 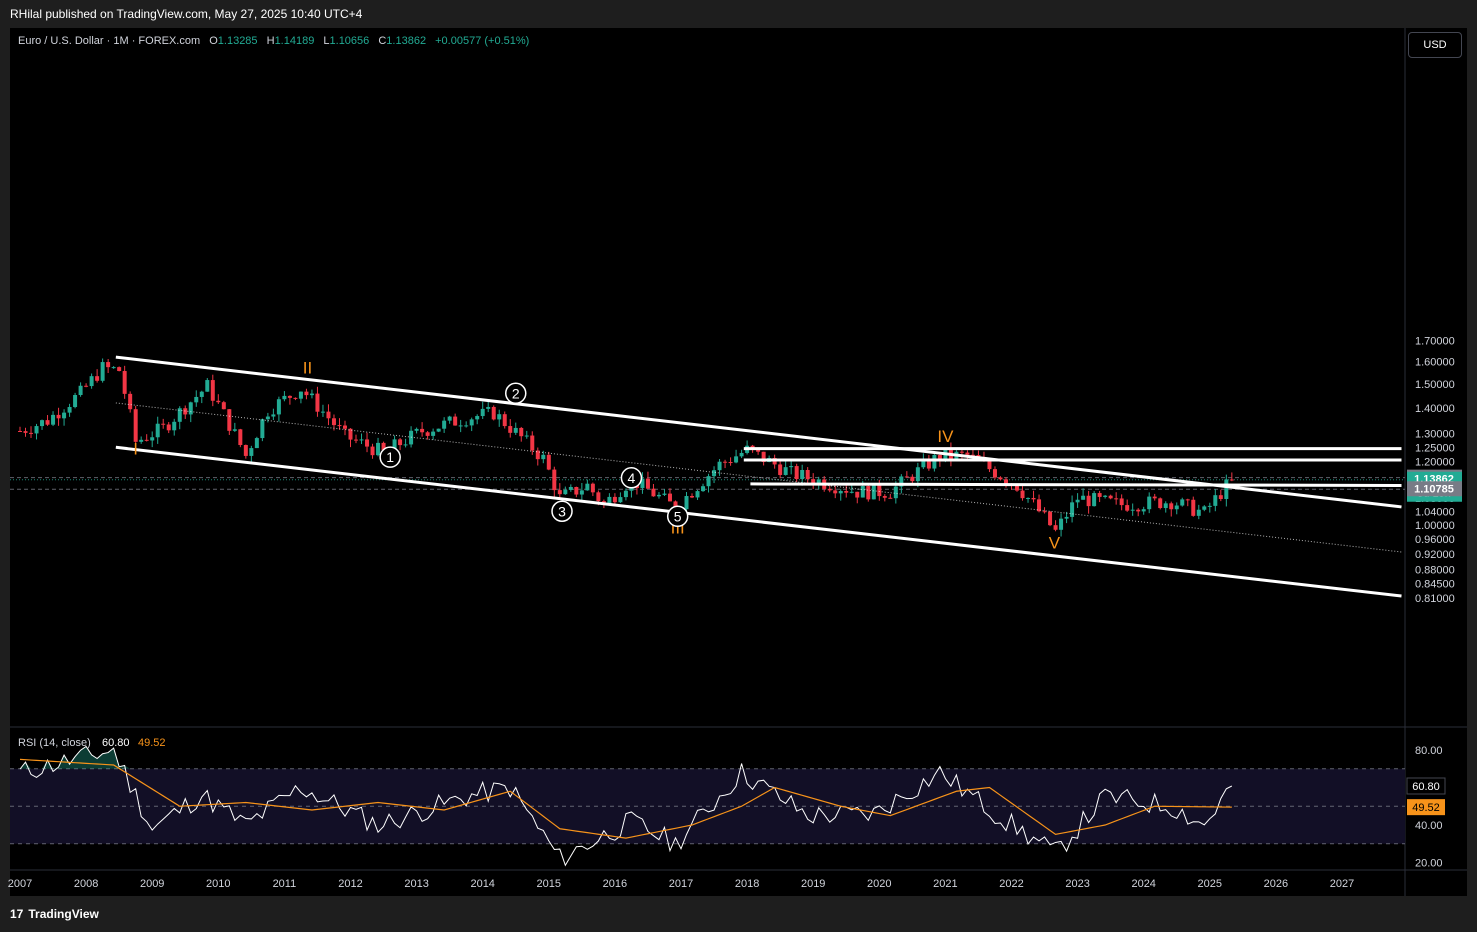 I want to click on x-tick-label: 2019, so click(x=813, y=884).